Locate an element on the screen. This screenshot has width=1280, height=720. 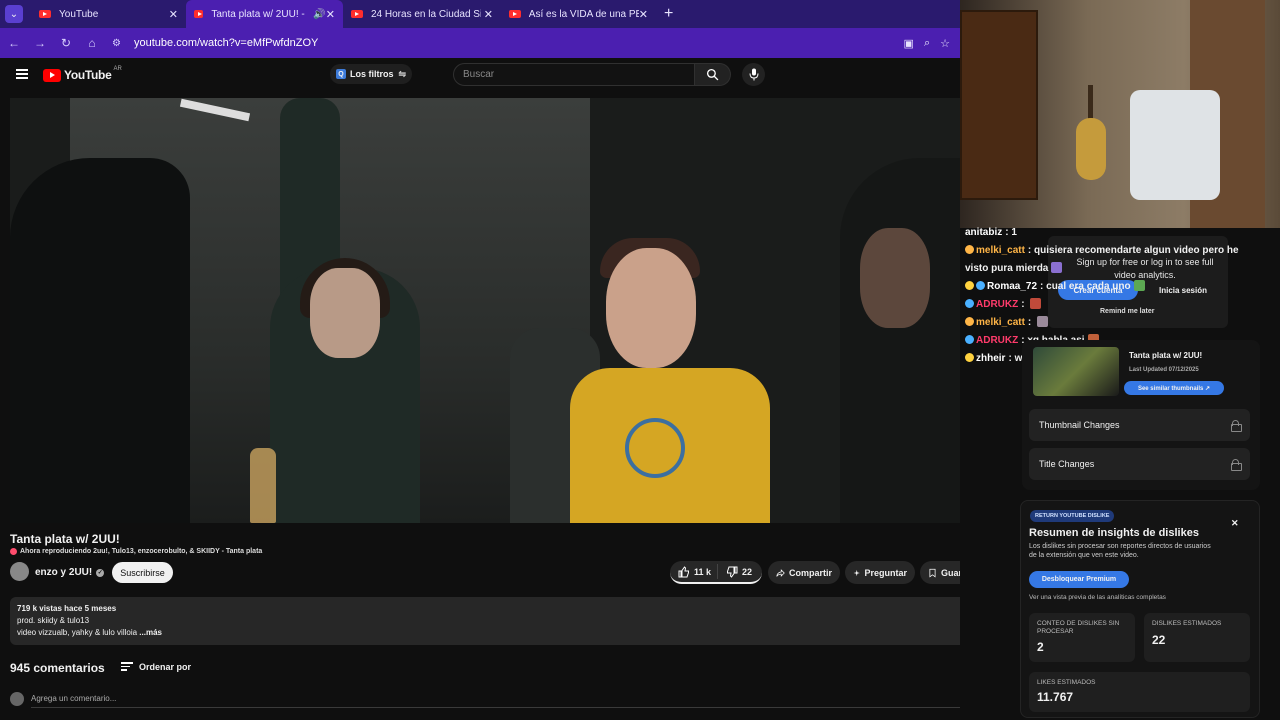
description-line: video vizzualb, yahky & lulo villoia is located at coordinates (77, 632).